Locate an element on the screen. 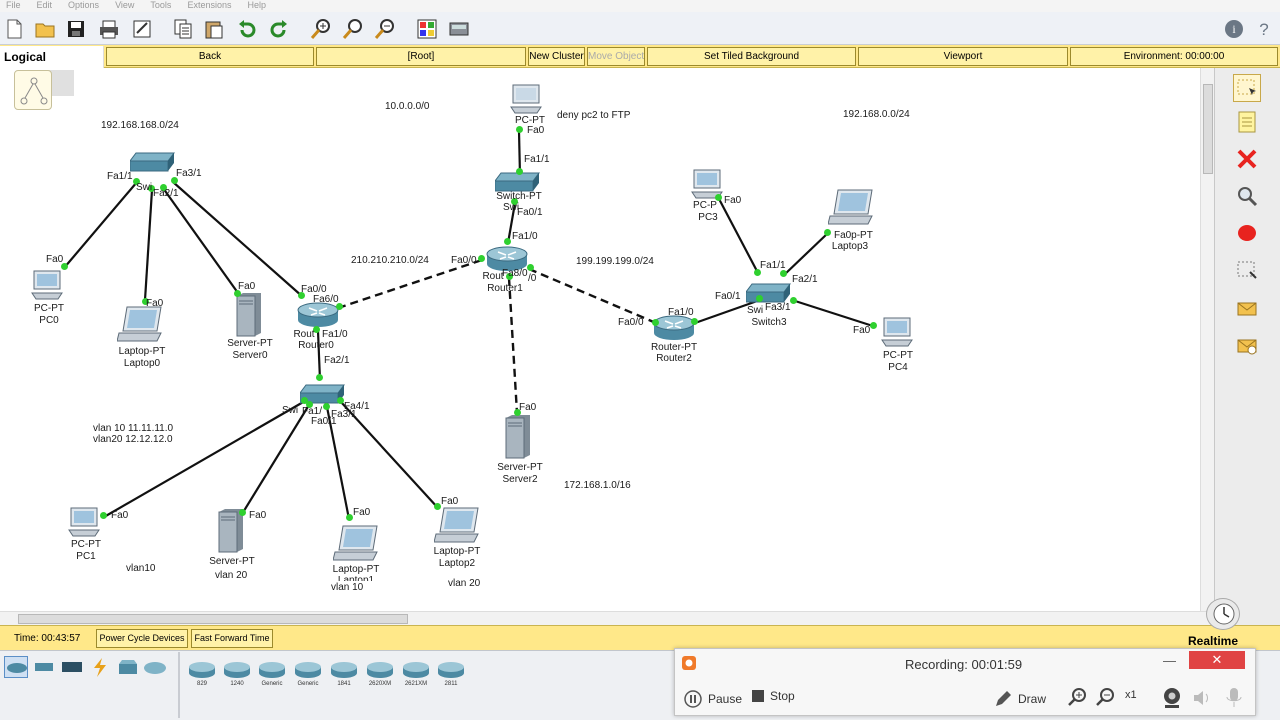  new-cluster-button: New Cluster is located at coordinates (556, 56).